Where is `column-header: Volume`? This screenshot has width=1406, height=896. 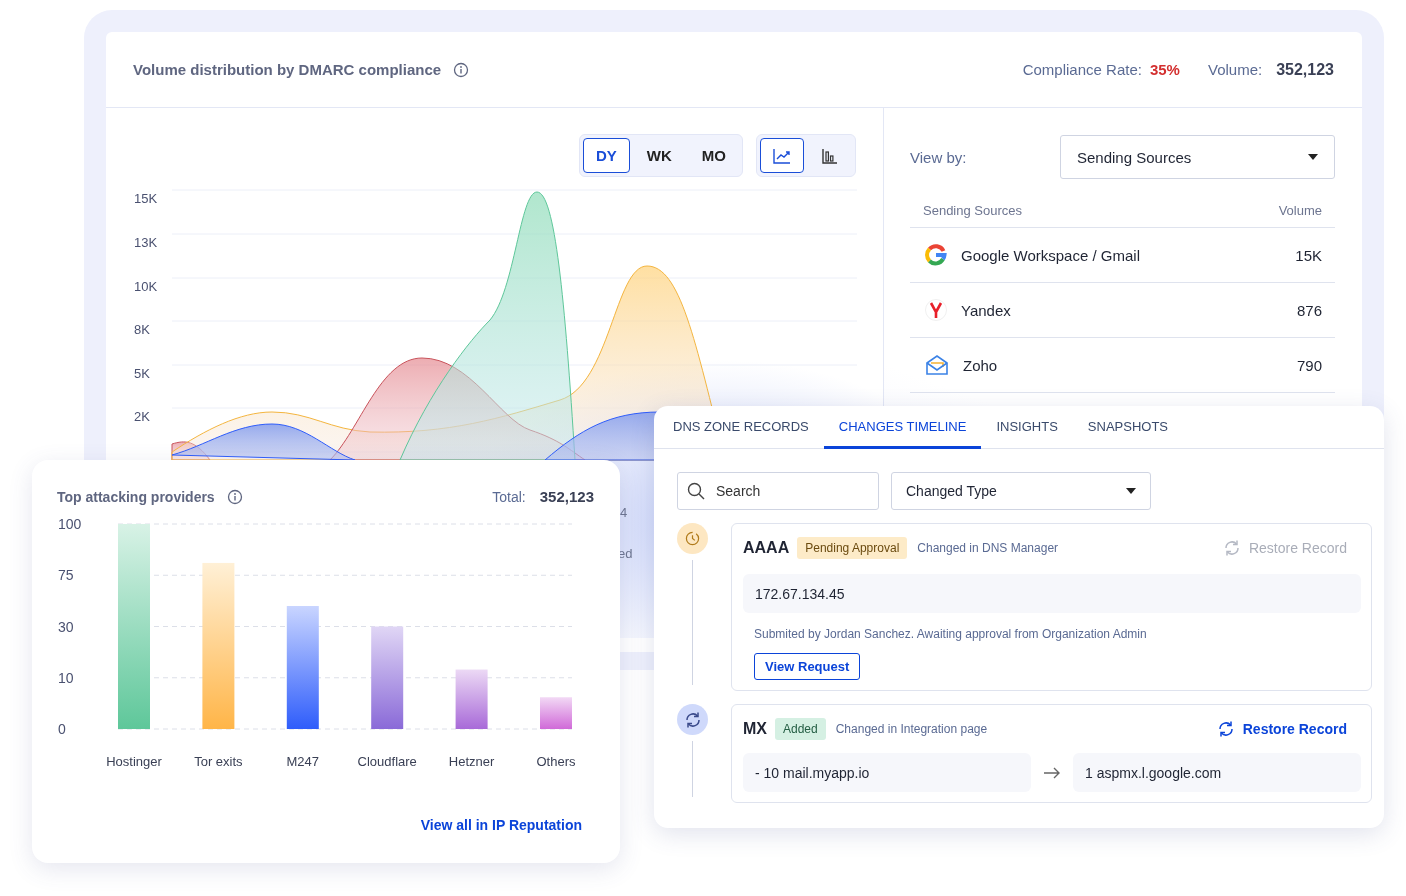 column-header: Volume is located at coordinates (1300, 211).